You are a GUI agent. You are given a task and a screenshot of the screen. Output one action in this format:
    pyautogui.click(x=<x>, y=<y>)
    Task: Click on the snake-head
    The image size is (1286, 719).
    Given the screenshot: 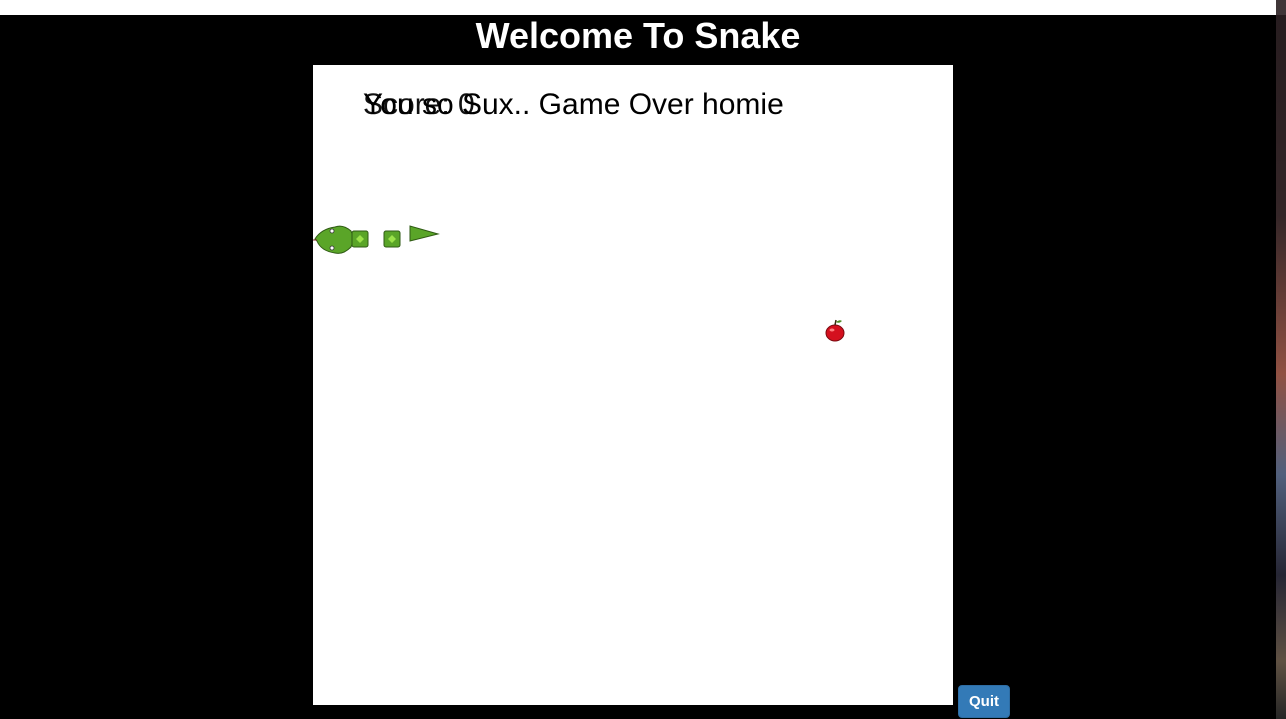 What is the action you would take?
    pyautogui.click(x=333, y=239)
    